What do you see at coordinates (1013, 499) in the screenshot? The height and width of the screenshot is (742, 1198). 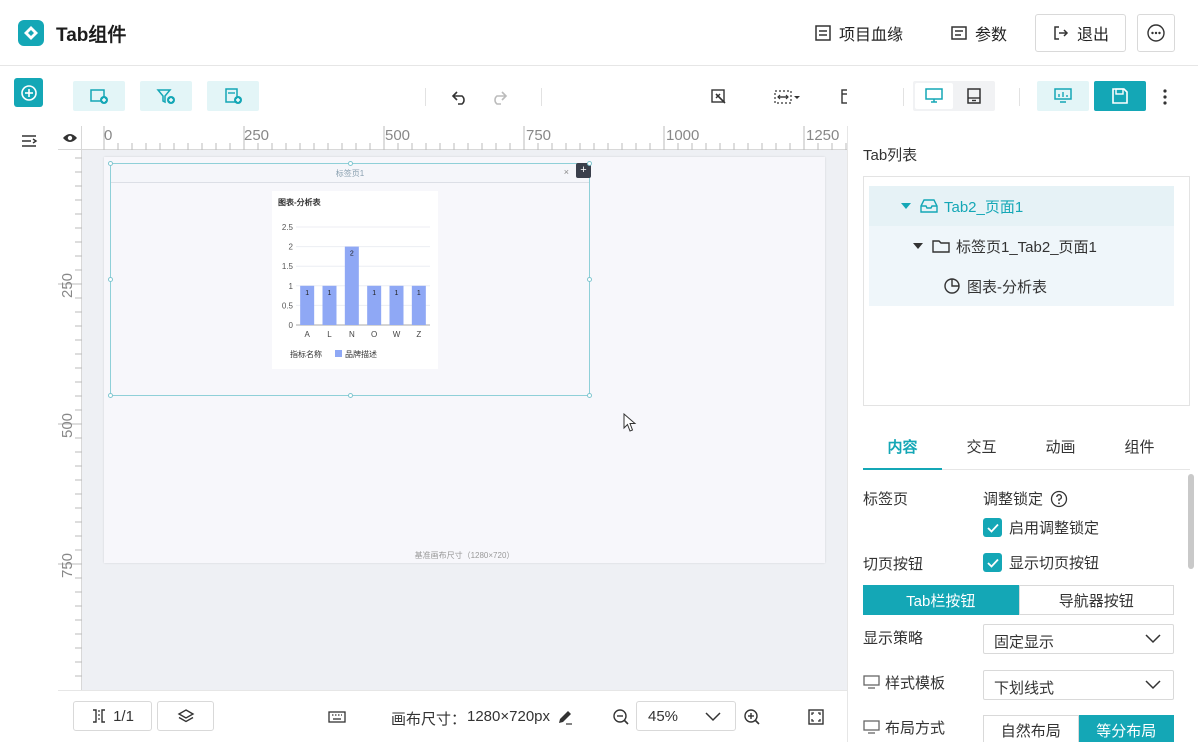 I see `adjust-lock-label: 调整锁定` at bounding box center [1013, 499].